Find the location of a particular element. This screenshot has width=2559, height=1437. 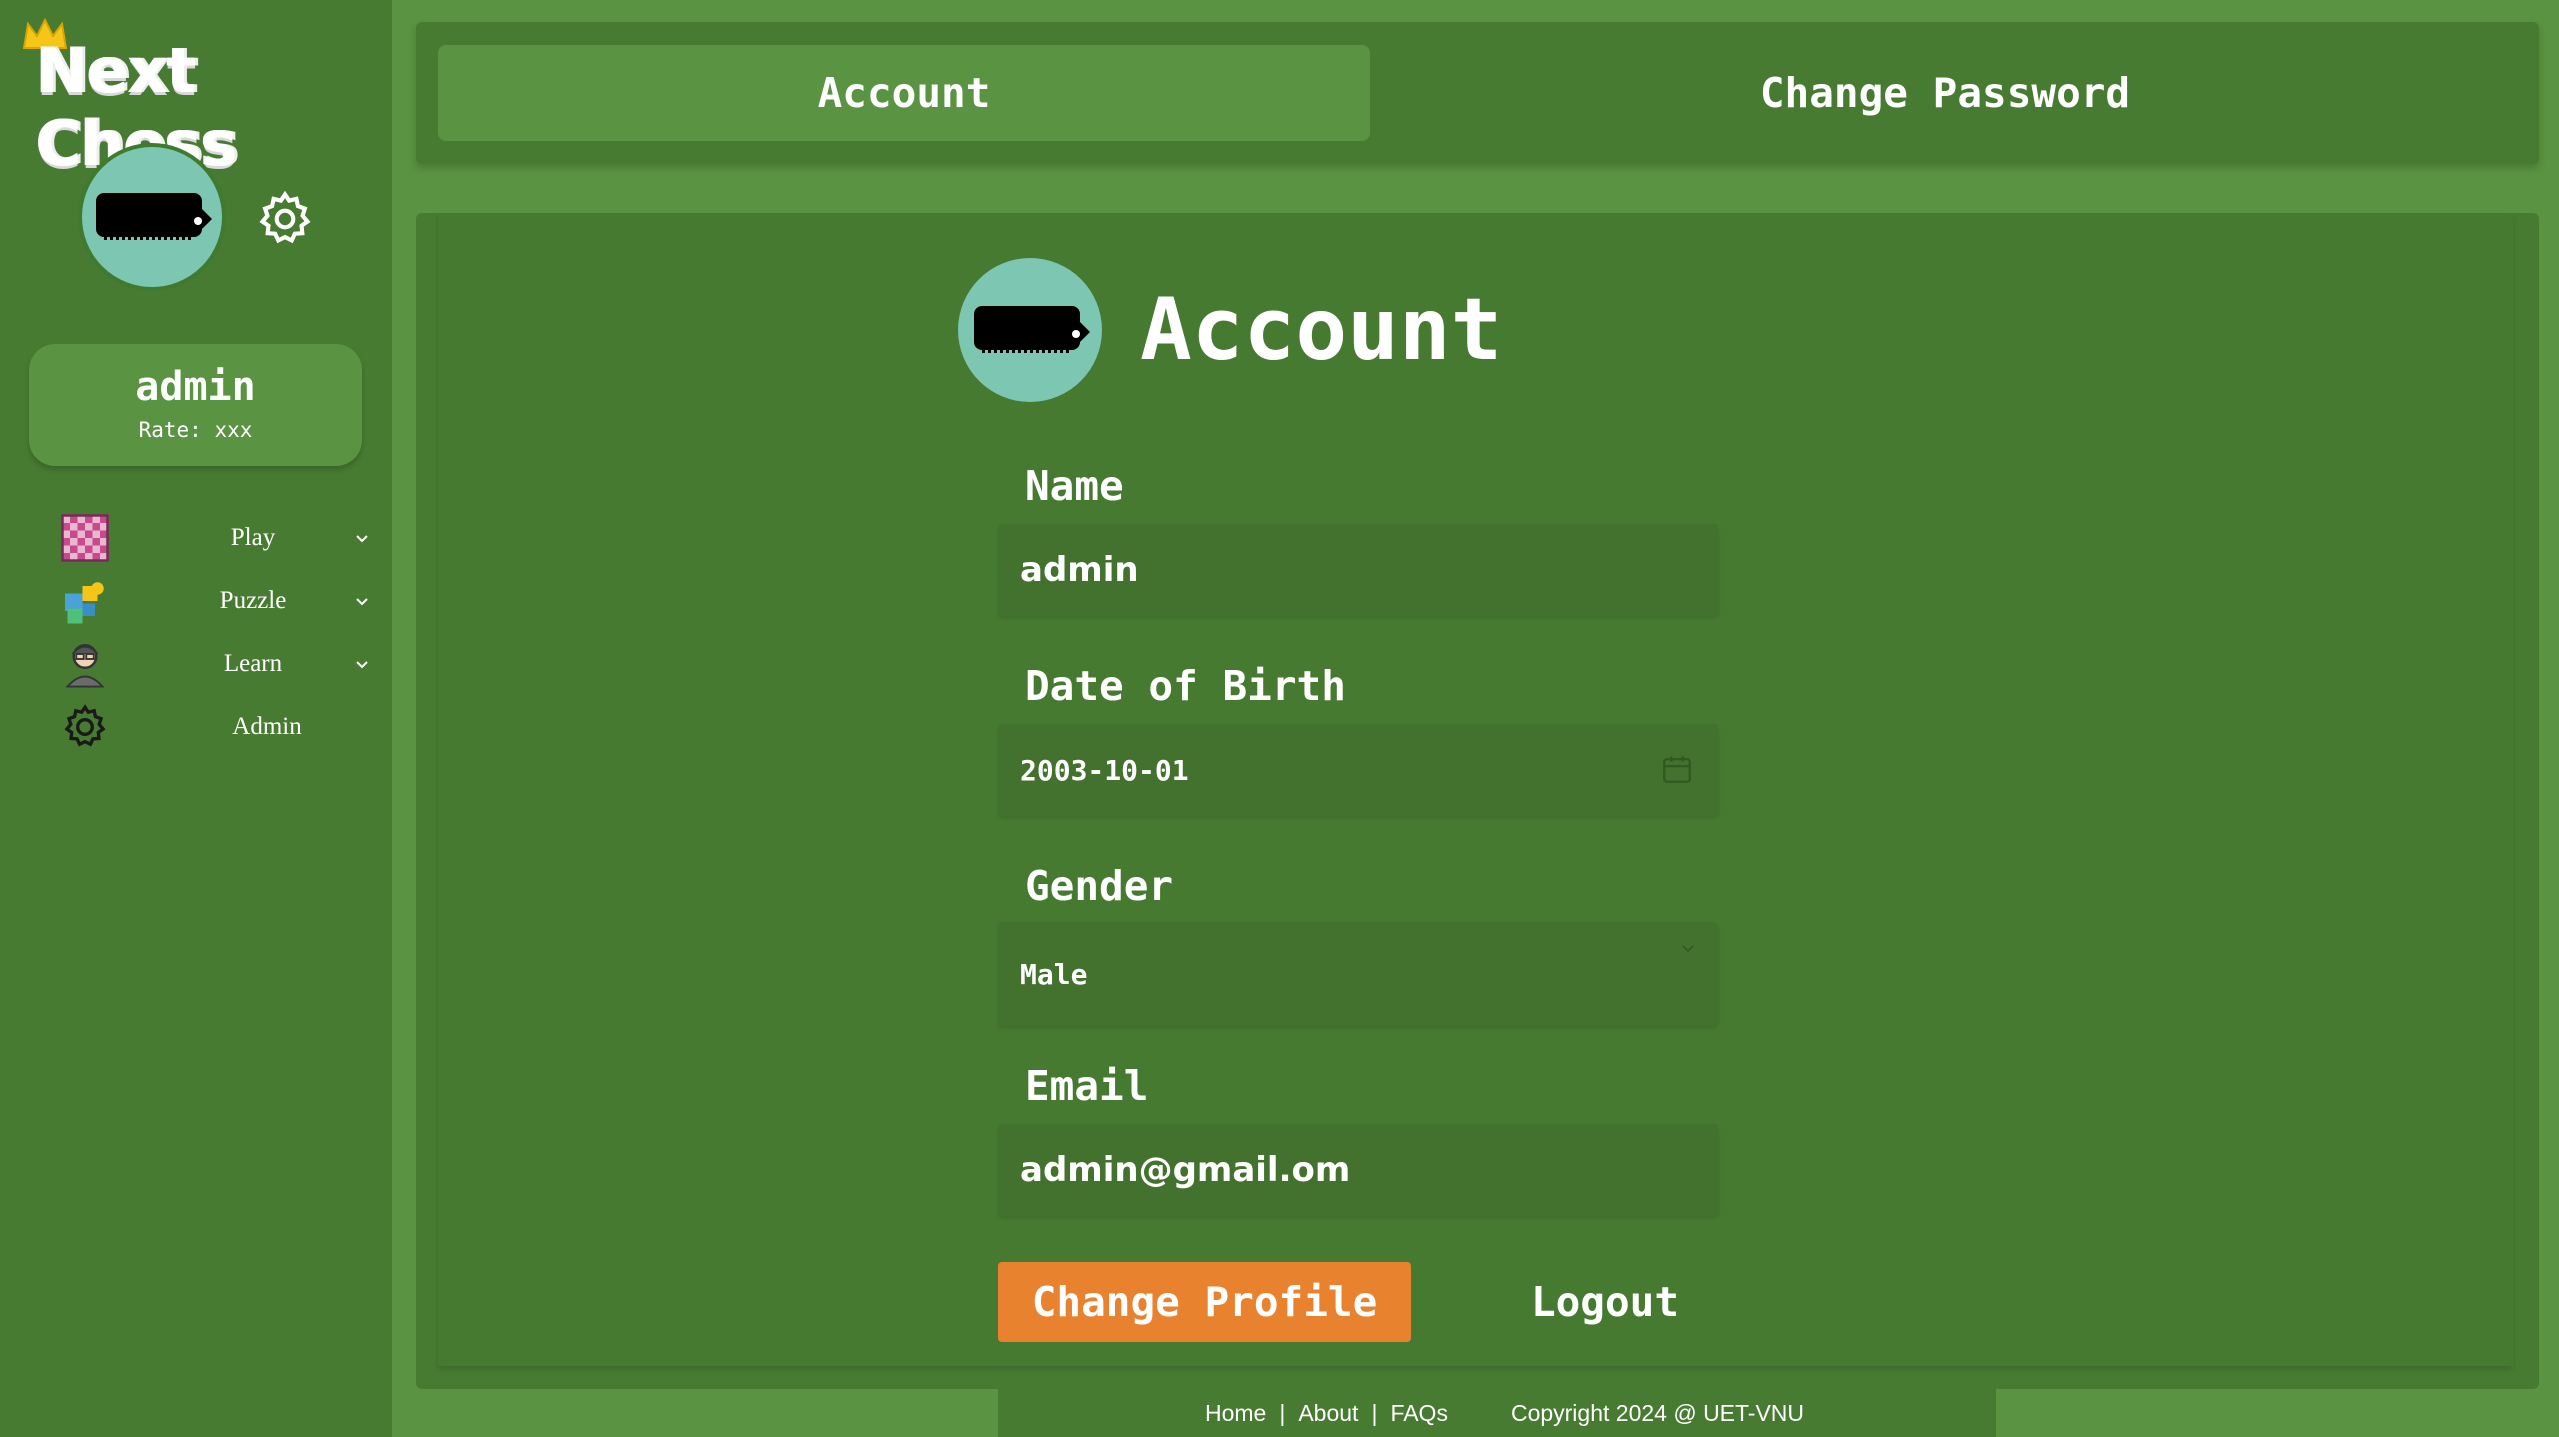

name-label: Name is located at coordinates (1074, 486).